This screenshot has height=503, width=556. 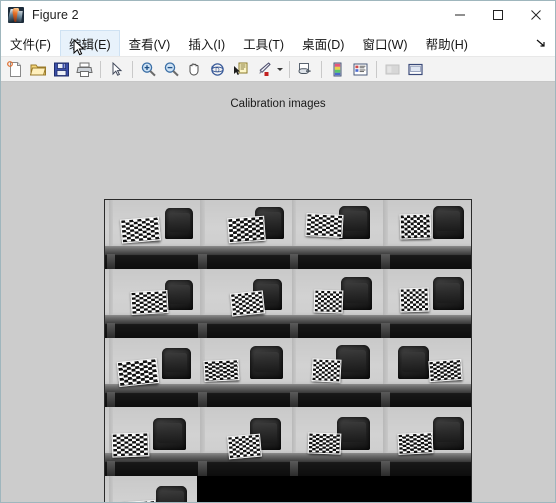 I want to click on close-icon, so click(x=536, y=15).